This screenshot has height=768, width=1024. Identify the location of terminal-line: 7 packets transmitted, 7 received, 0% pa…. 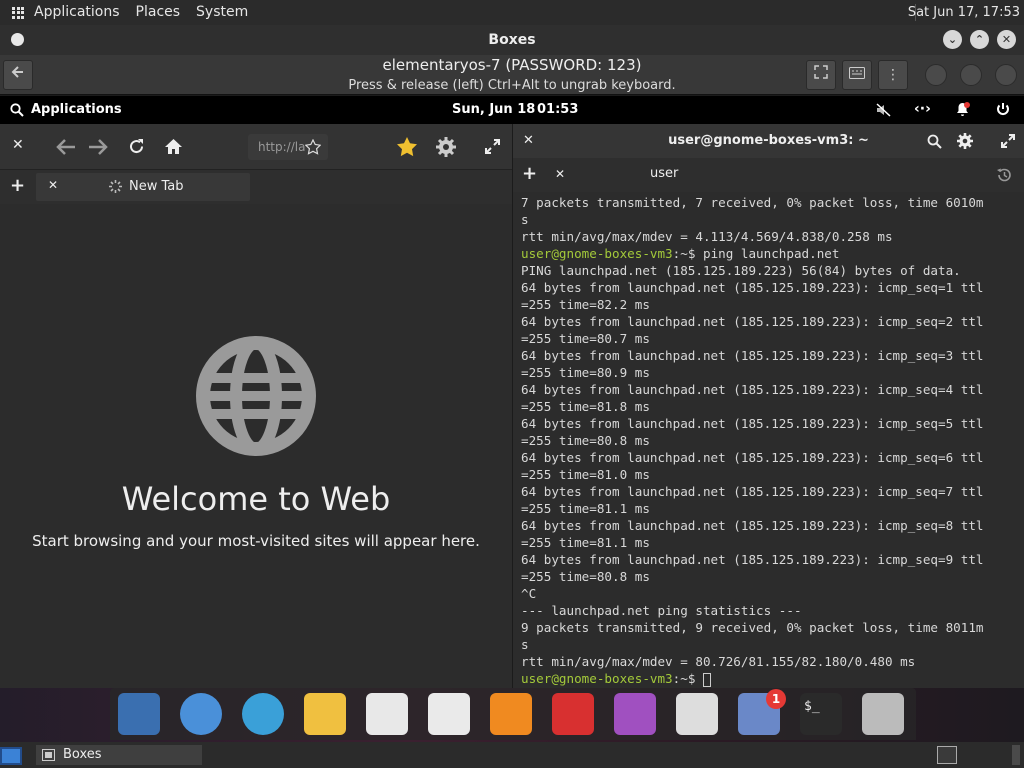
(768, 202).